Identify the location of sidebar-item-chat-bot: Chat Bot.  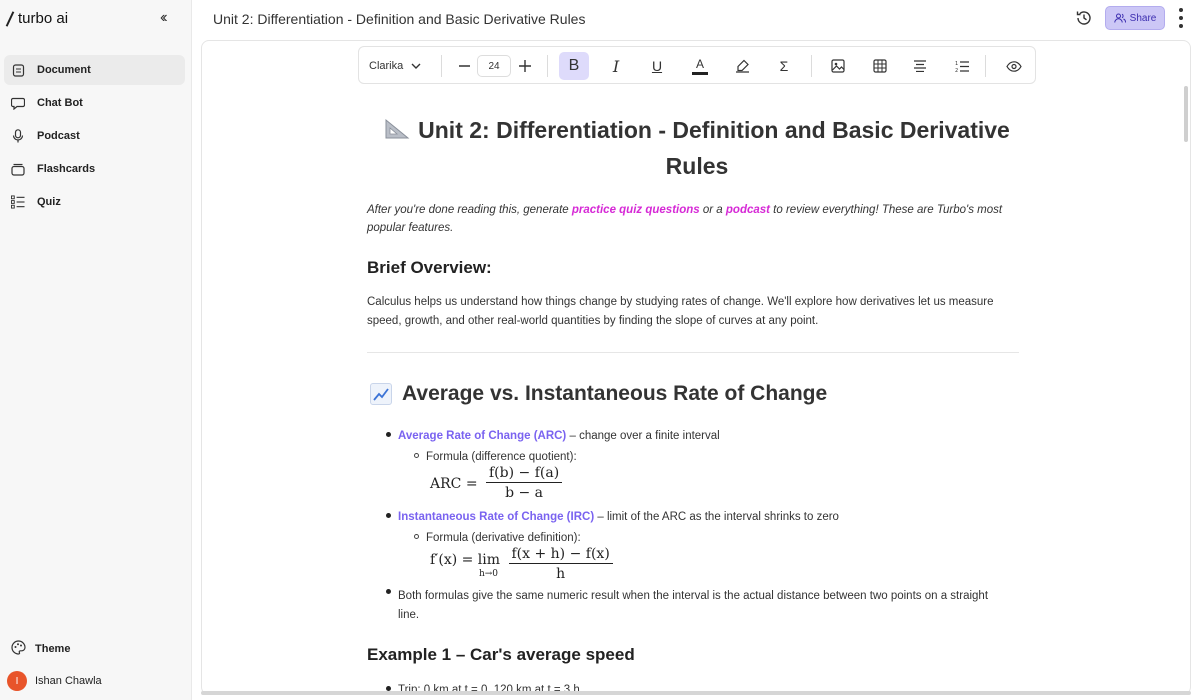
(94, 103).